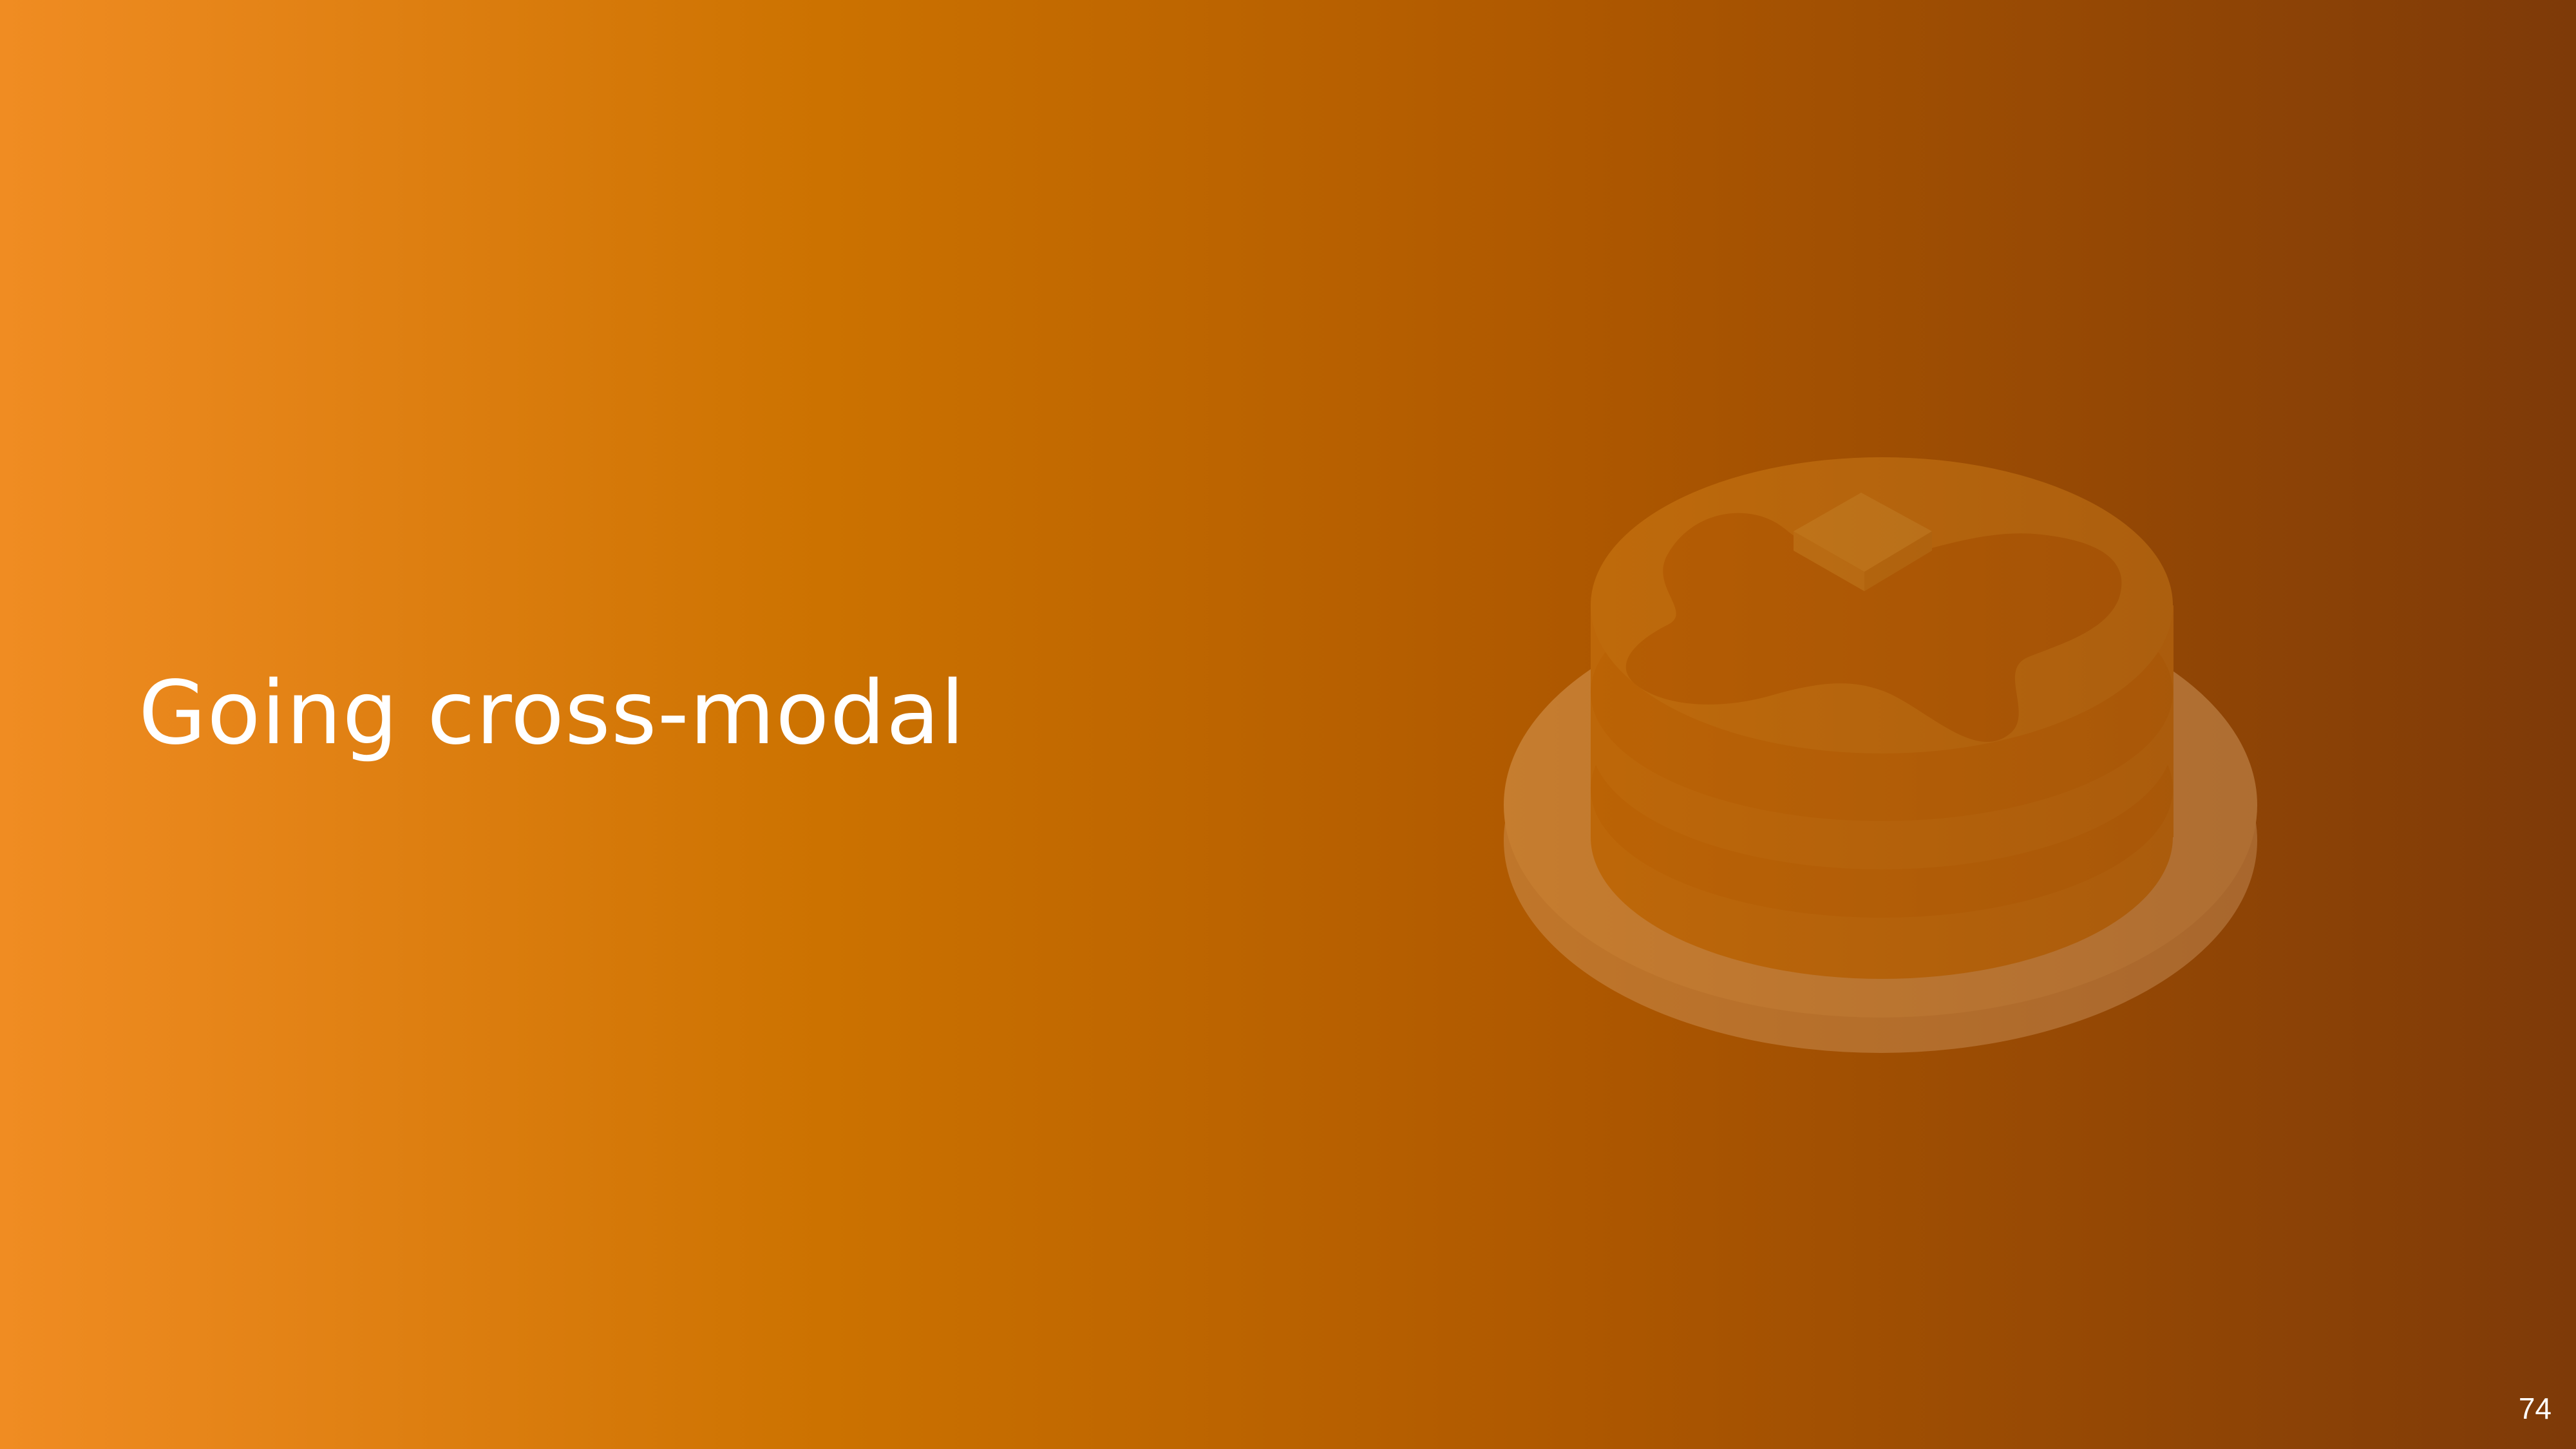  I want to click on pancake-stack-icon, so click(1880, 755).